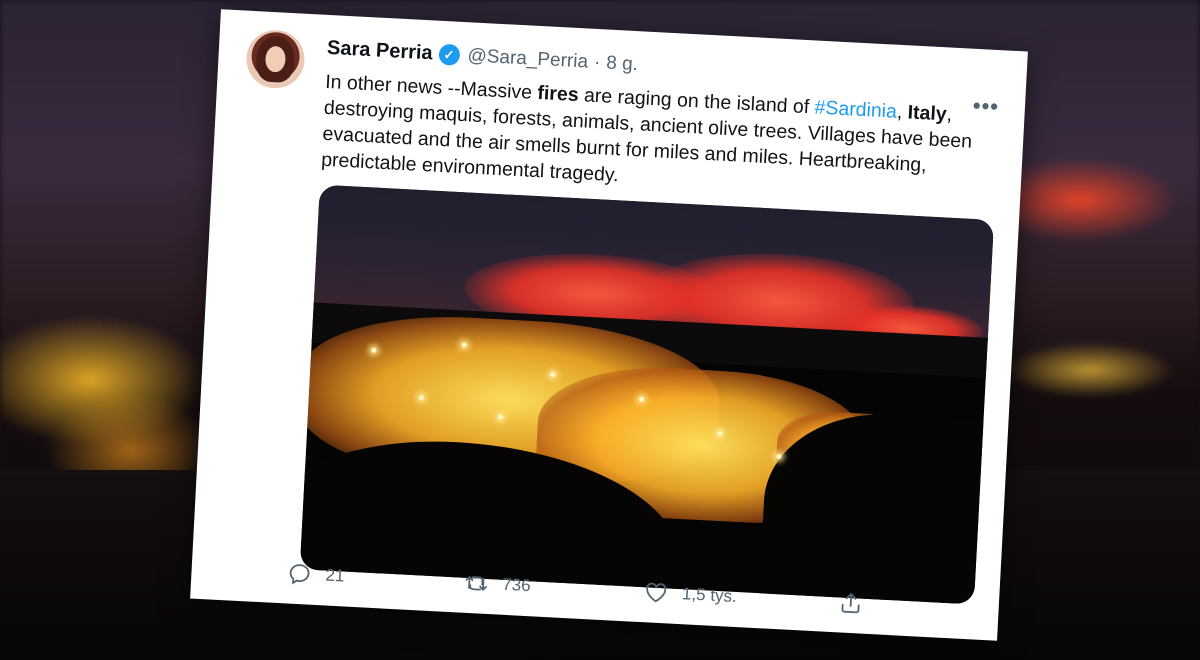 The height and width of the screenshot is (660, 1200). Describe the element at coordinates (528, 59) in the screenshot. I see `author-handle: @Sara_Perria` at that location.